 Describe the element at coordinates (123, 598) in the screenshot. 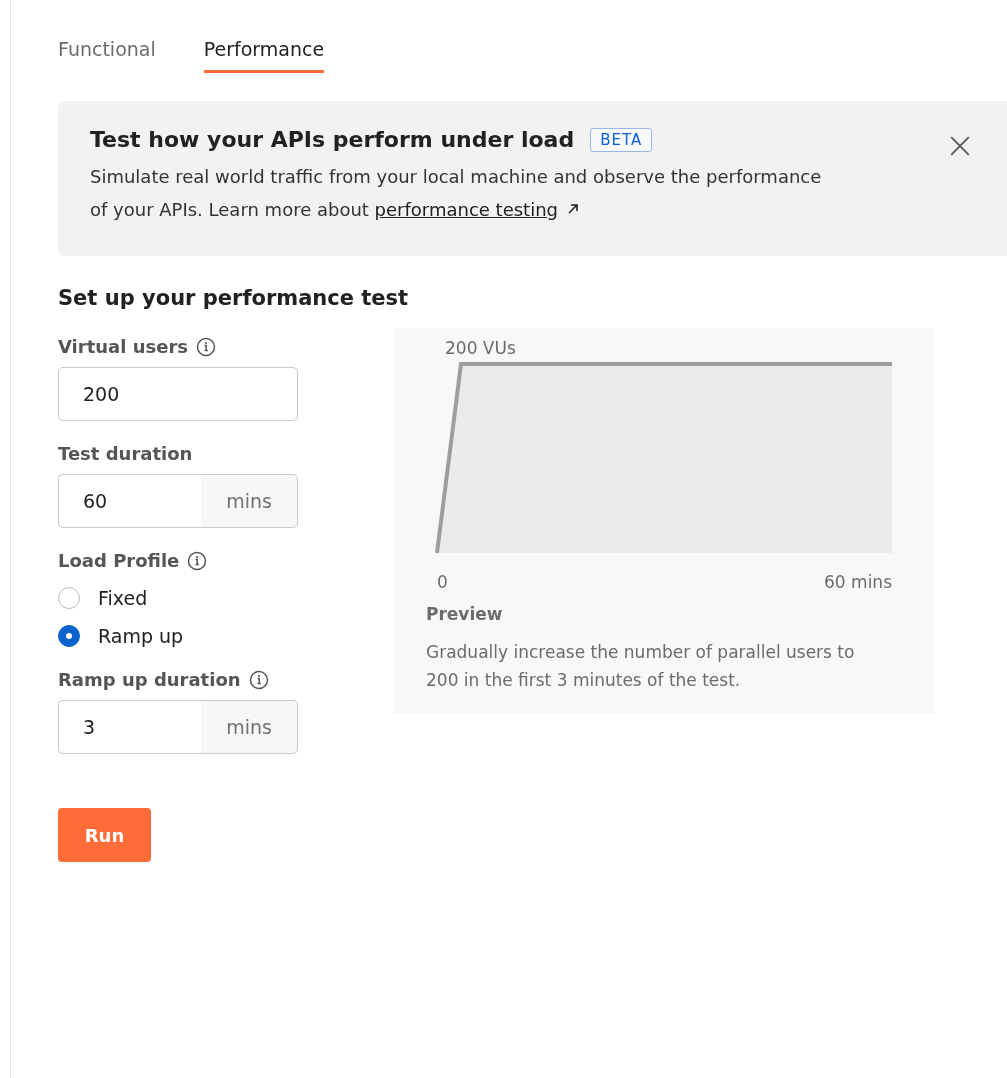

I see `radio-label: Fixed` at that location.